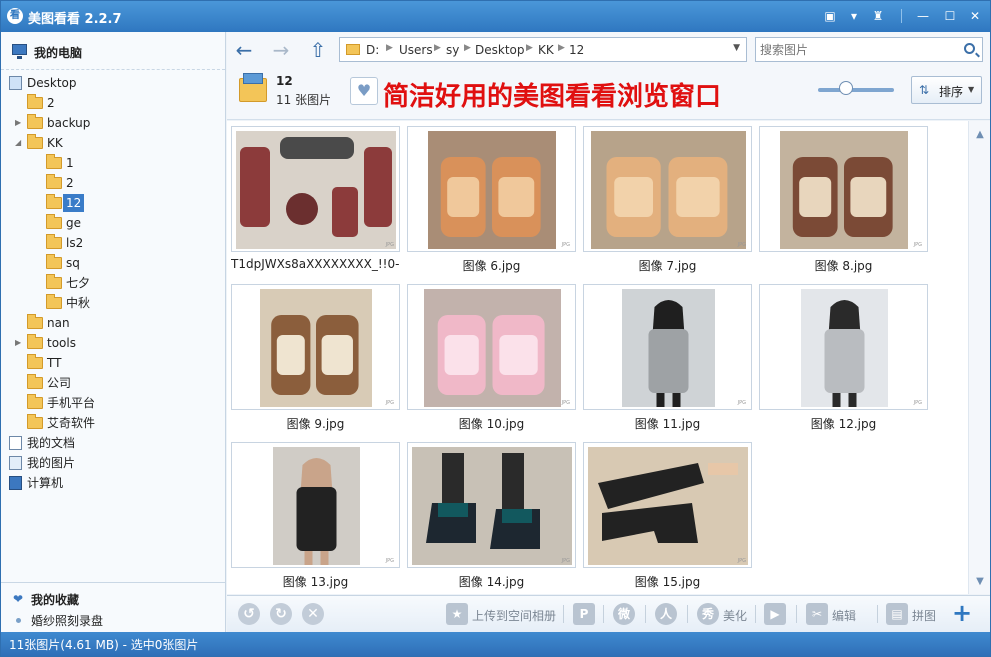  Describe the element at coordinates (126, 303) in the screenshot. I see `tree-item-folder: 中秋` at that location.